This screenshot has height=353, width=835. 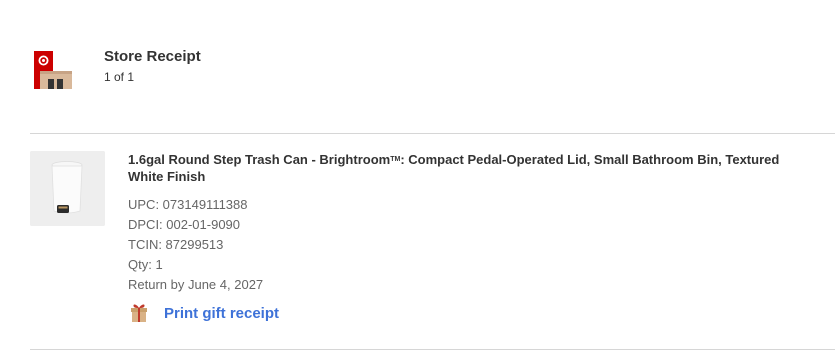 What do you see at coordinates (119, 77) in the screenshot?
I see `receipt-count: 1 of 1` at bounding box center [119, 77].